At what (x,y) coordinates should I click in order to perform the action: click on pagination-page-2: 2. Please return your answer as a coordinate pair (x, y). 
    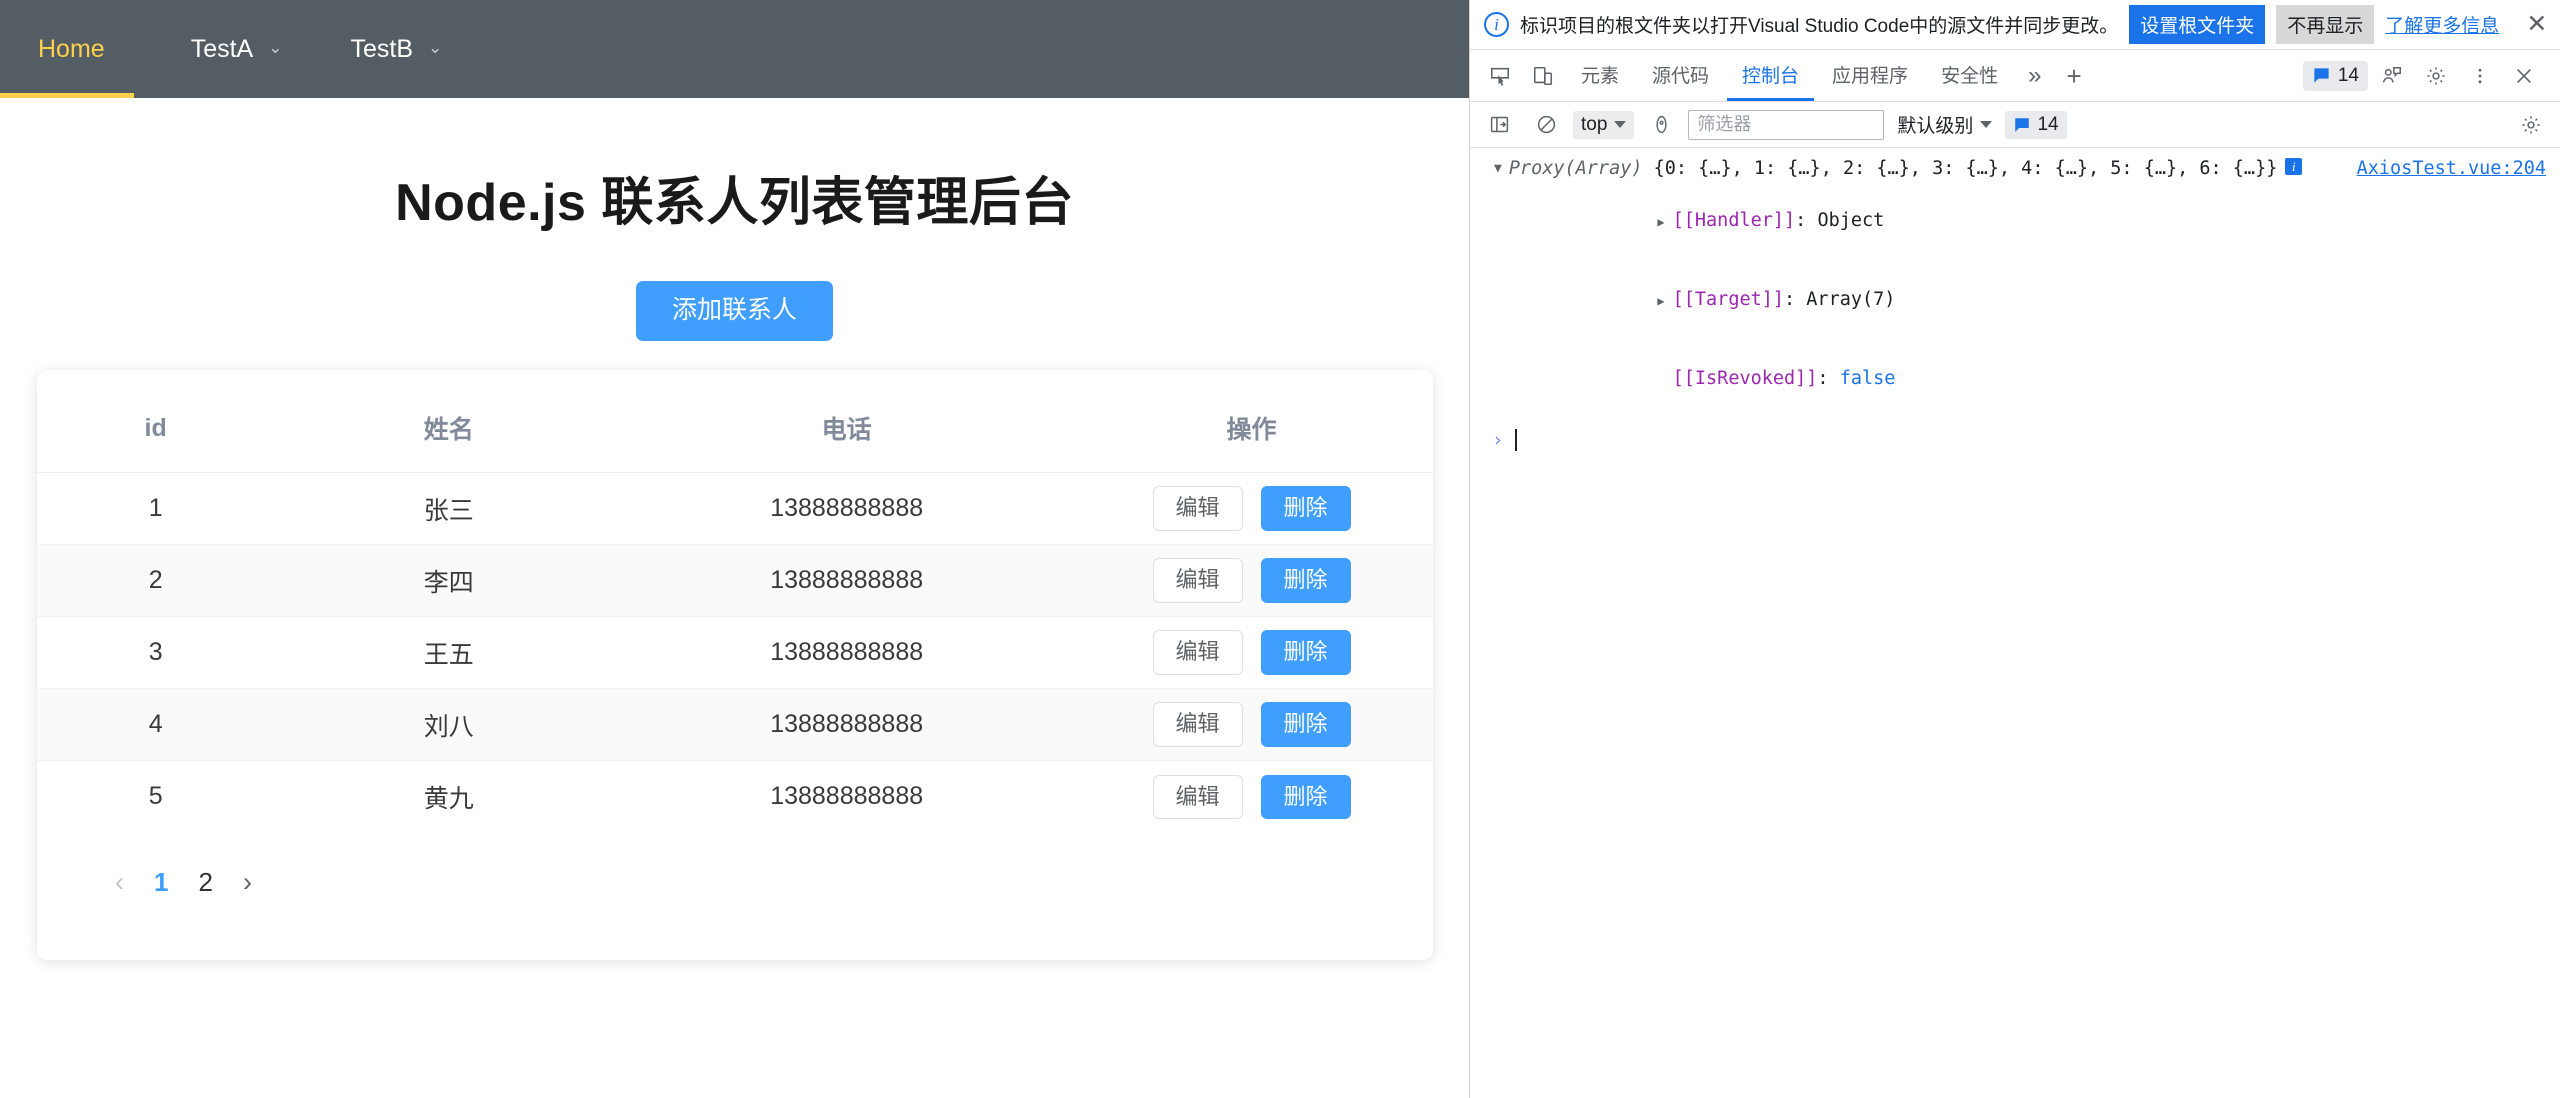
    Looking at the image, I should click on (205, 882).